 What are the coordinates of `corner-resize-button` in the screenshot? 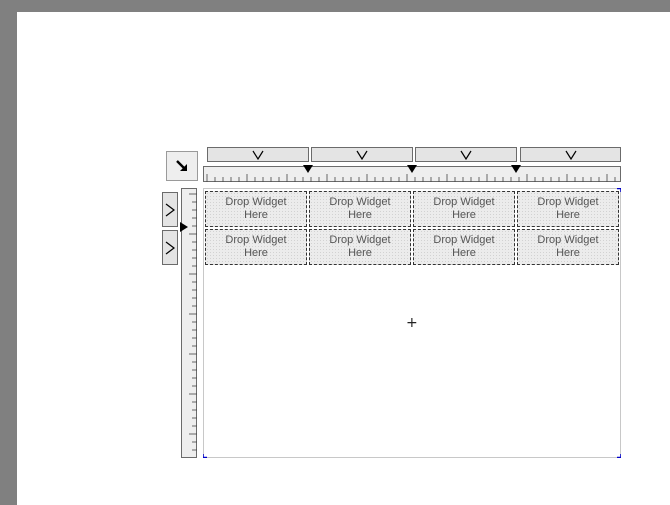 It's located at (182, 166).